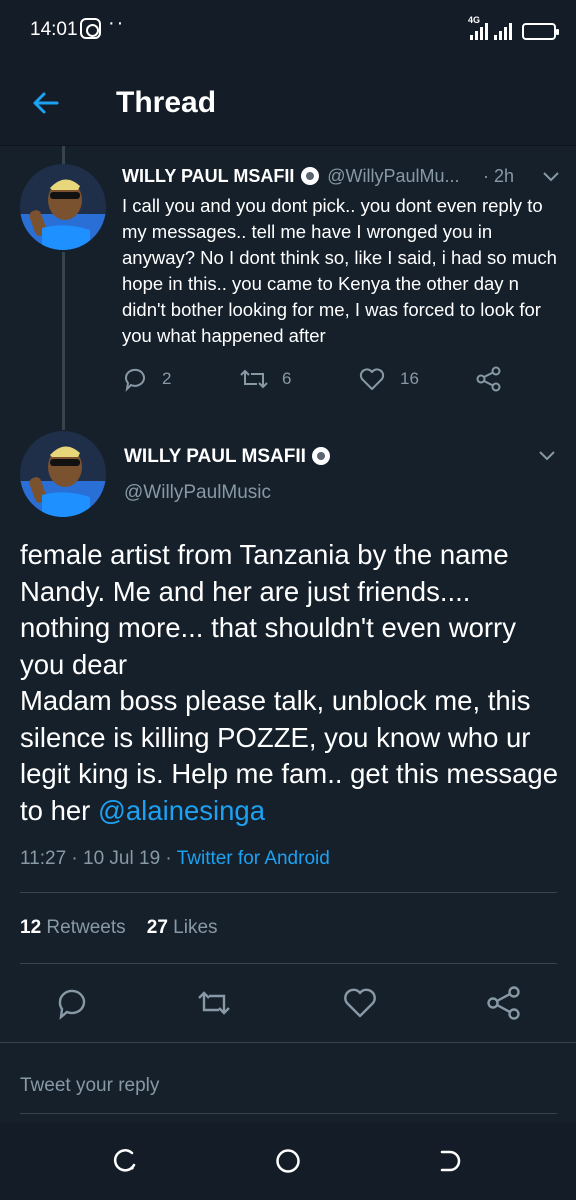 This screenshot has width=576, height=1200. I want to click on likes-stat: 27 Likes, so click(182, 927).